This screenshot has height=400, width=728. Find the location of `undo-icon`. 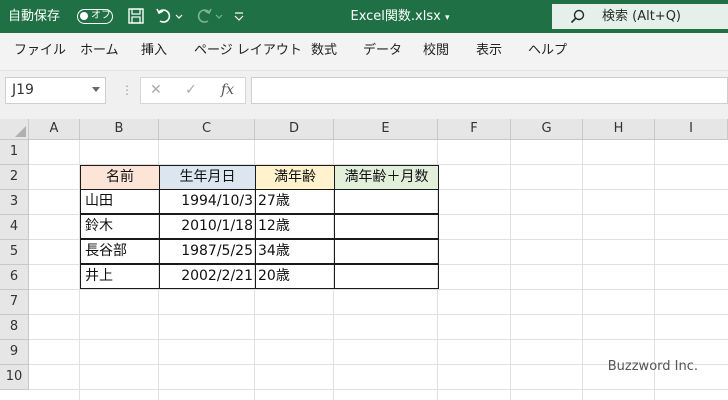

undo-icon is located at coordinates (164, 16).